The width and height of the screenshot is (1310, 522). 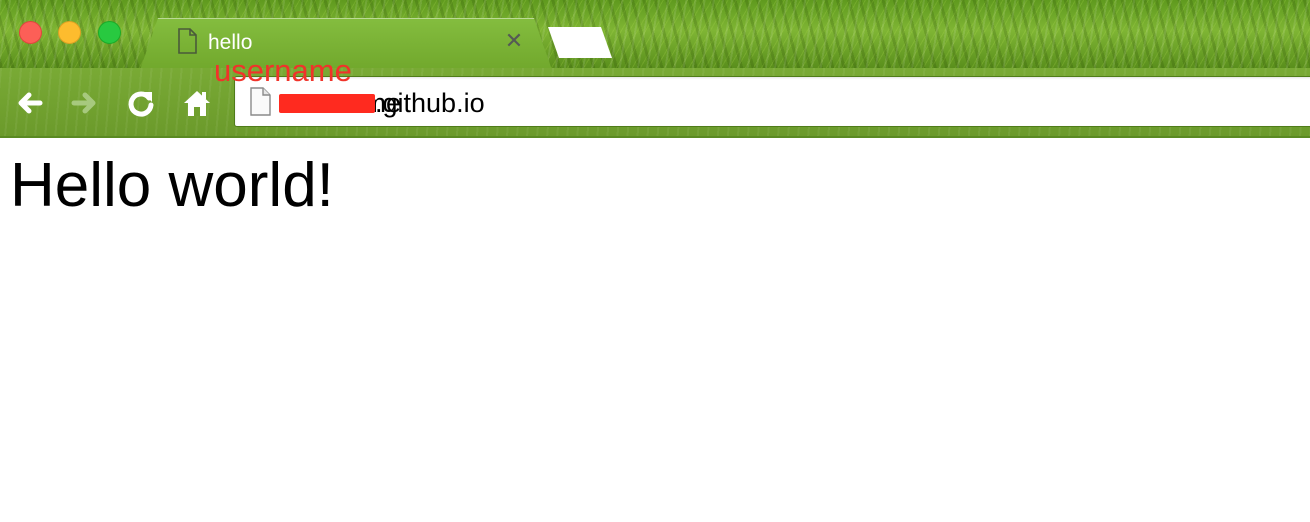 I want to click on toolbar: username .github.io, so click(x=655, y=103).